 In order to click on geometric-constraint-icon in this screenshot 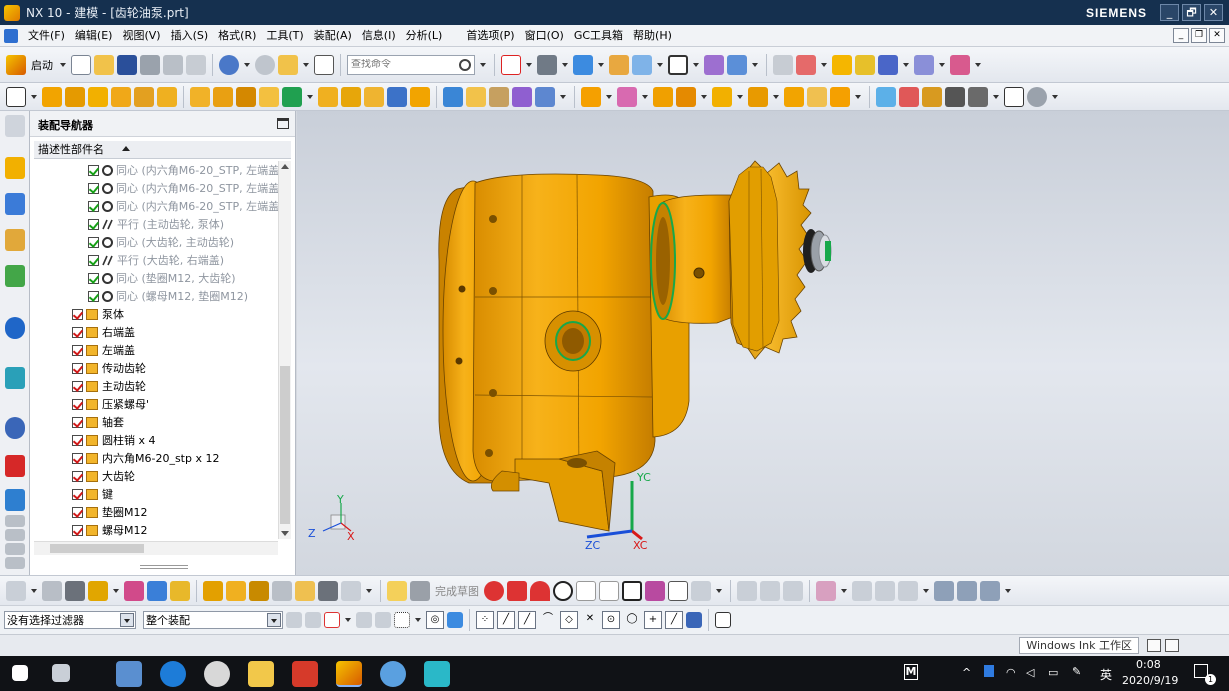, I will do `click(862, 590)`.